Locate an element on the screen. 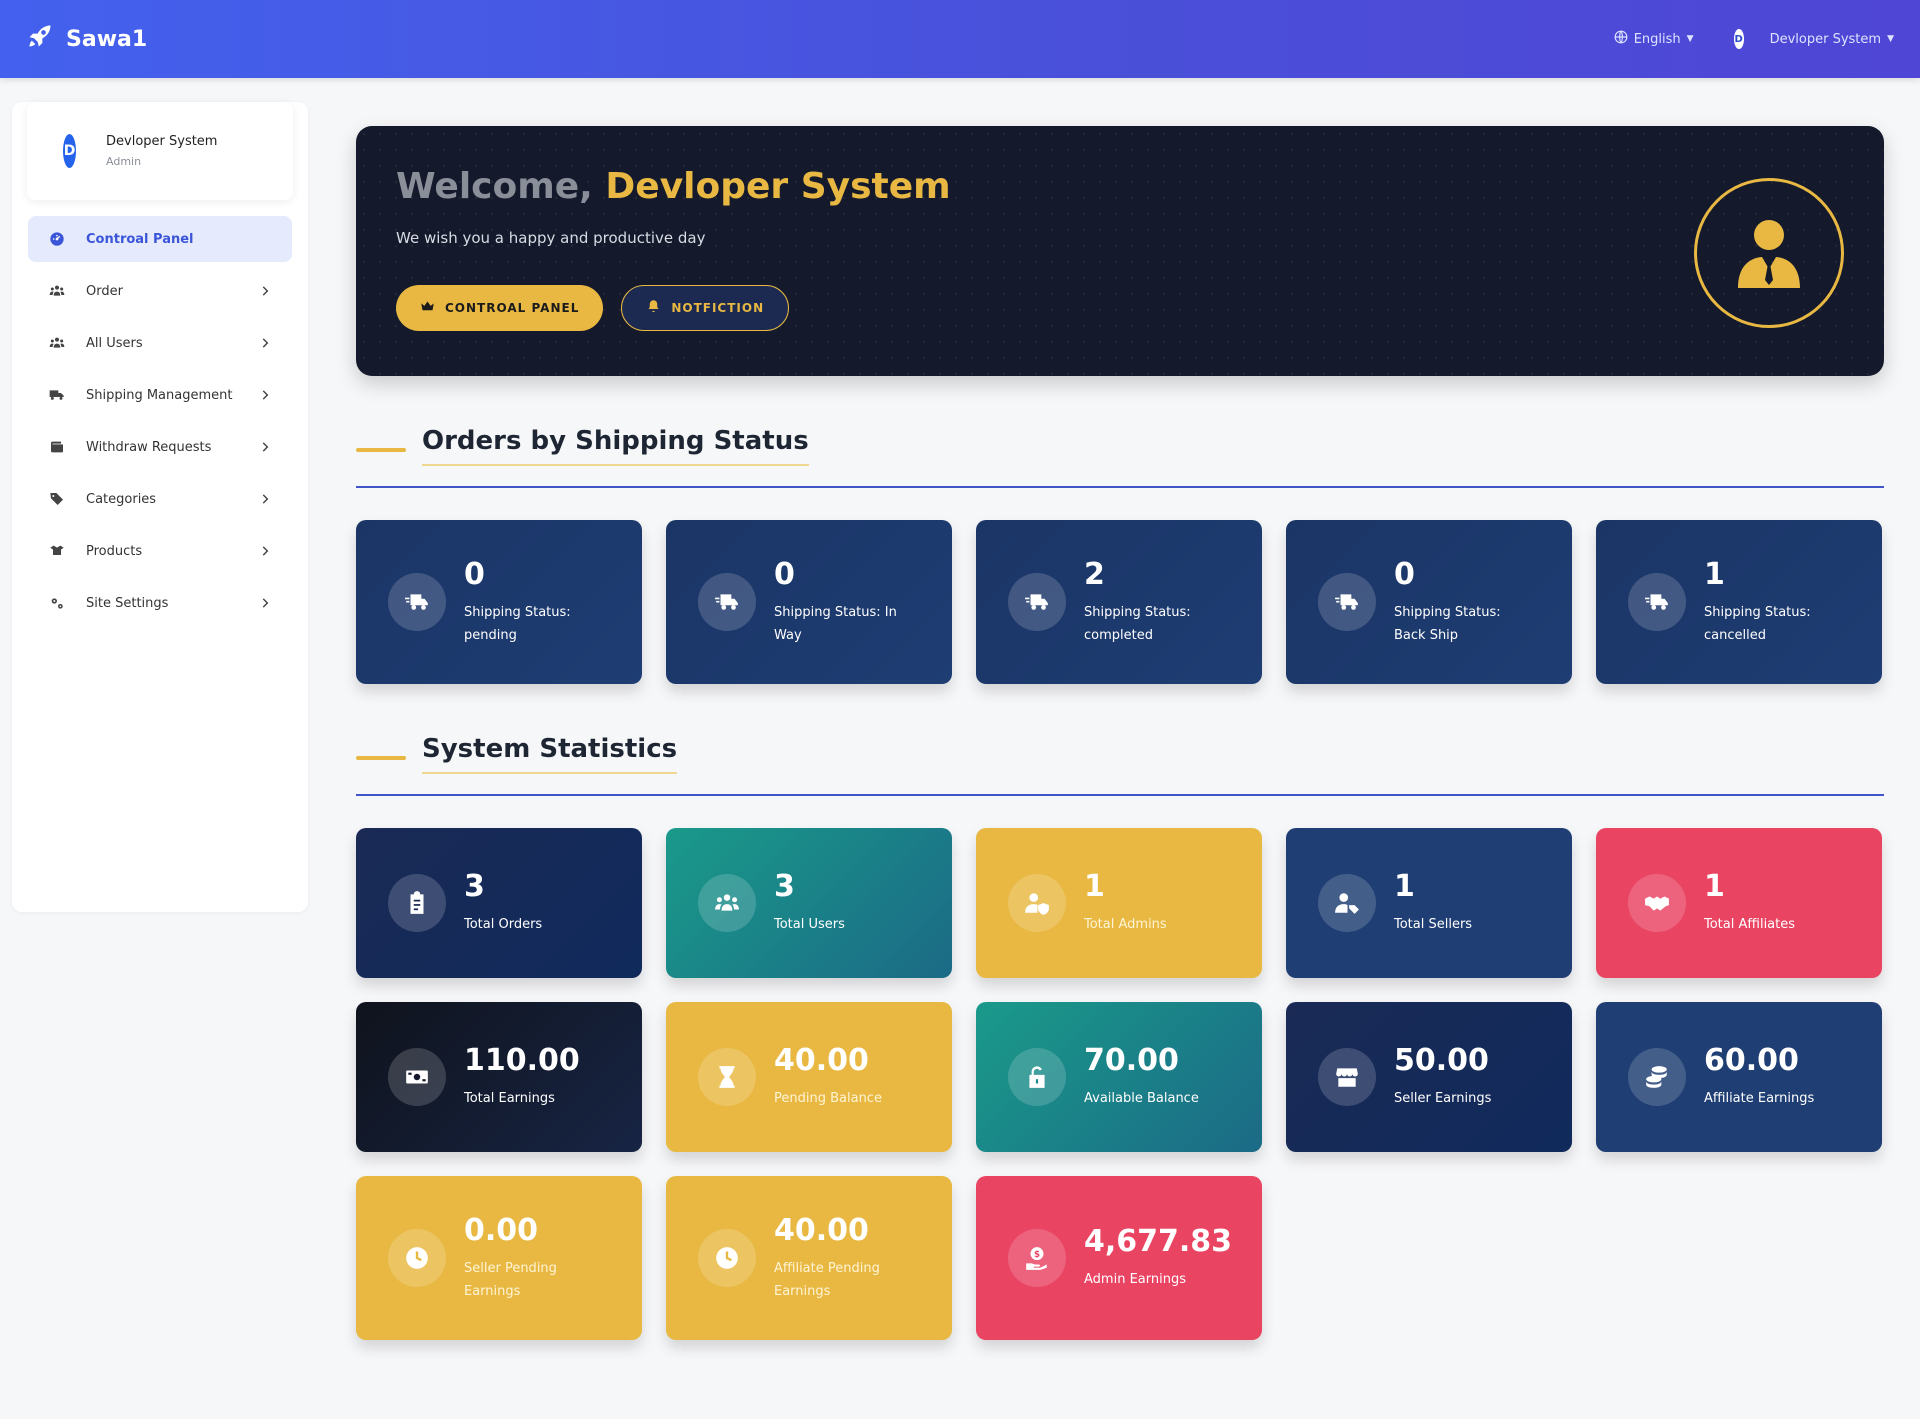  brand-logo: Sawa1 is located at coordinates (86, 39).